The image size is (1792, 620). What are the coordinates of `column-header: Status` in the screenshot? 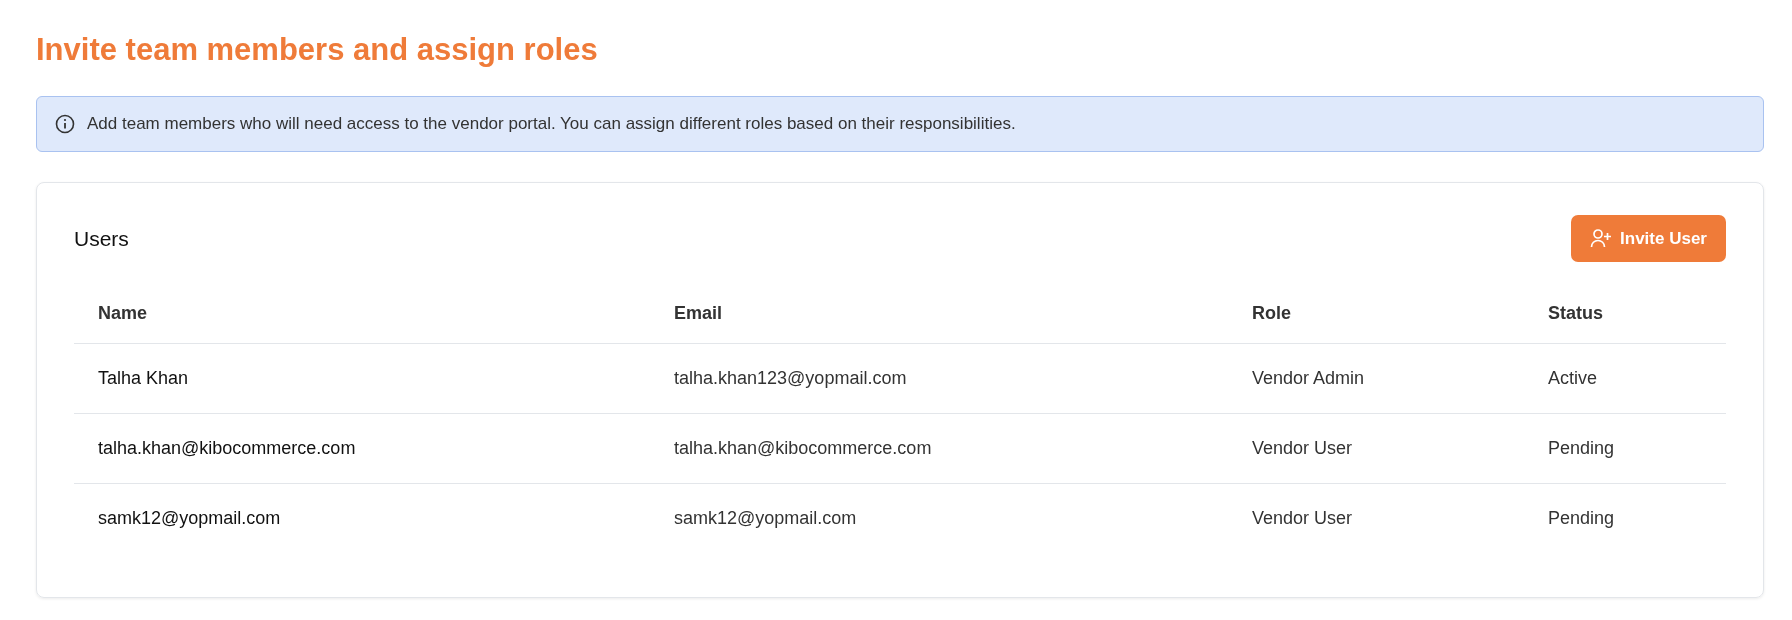 It's located at (1625, 314).